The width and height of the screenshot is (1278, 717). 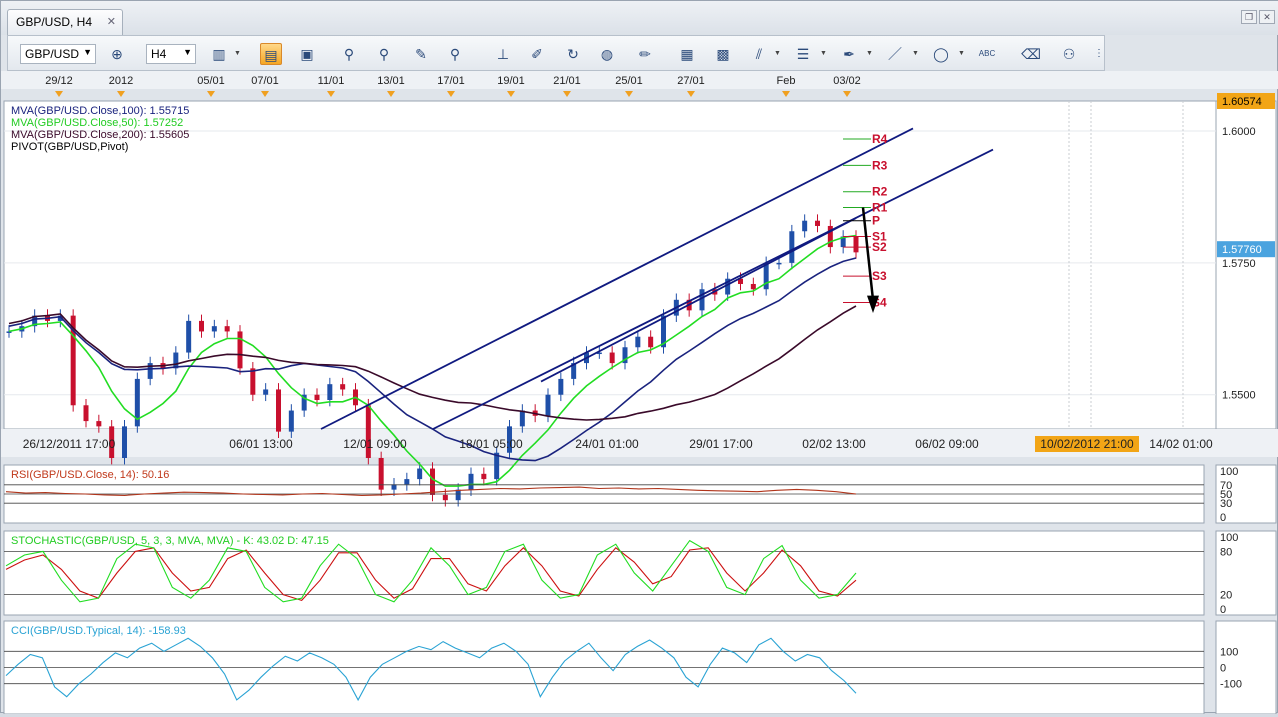 I want to click on studies-icon: ▣, so click(x=307, y=54).